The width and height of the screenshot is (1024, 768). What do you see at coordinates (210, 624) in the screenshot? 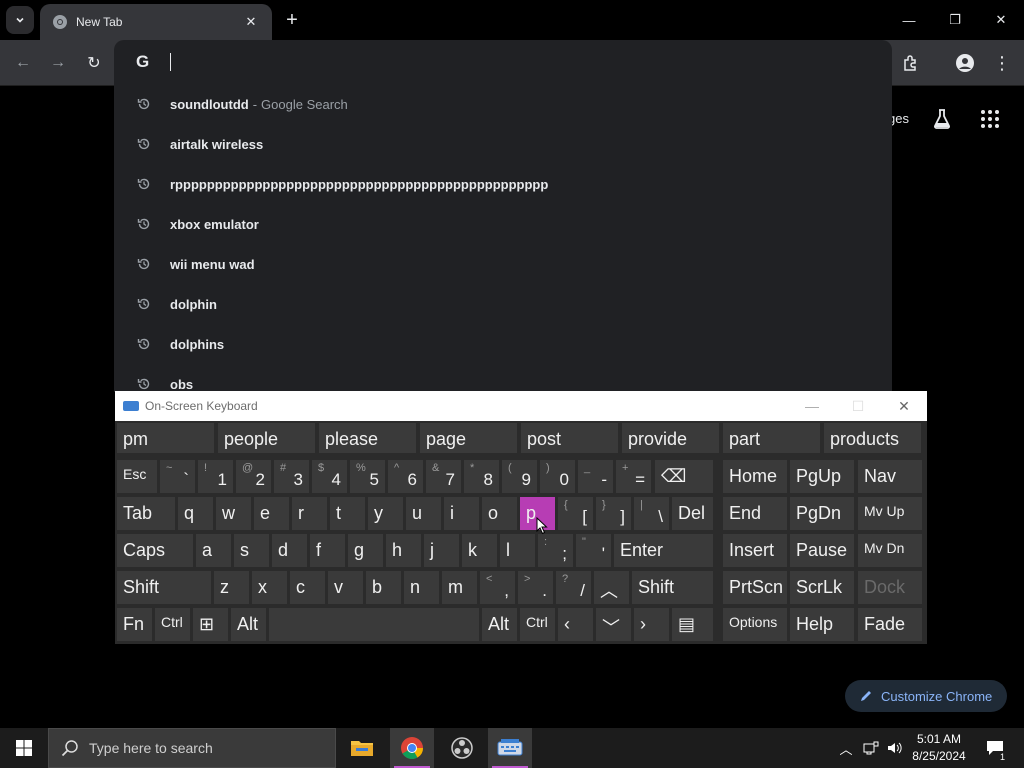
I see `key-windows: ⊞` at bounding box center [210, 624].